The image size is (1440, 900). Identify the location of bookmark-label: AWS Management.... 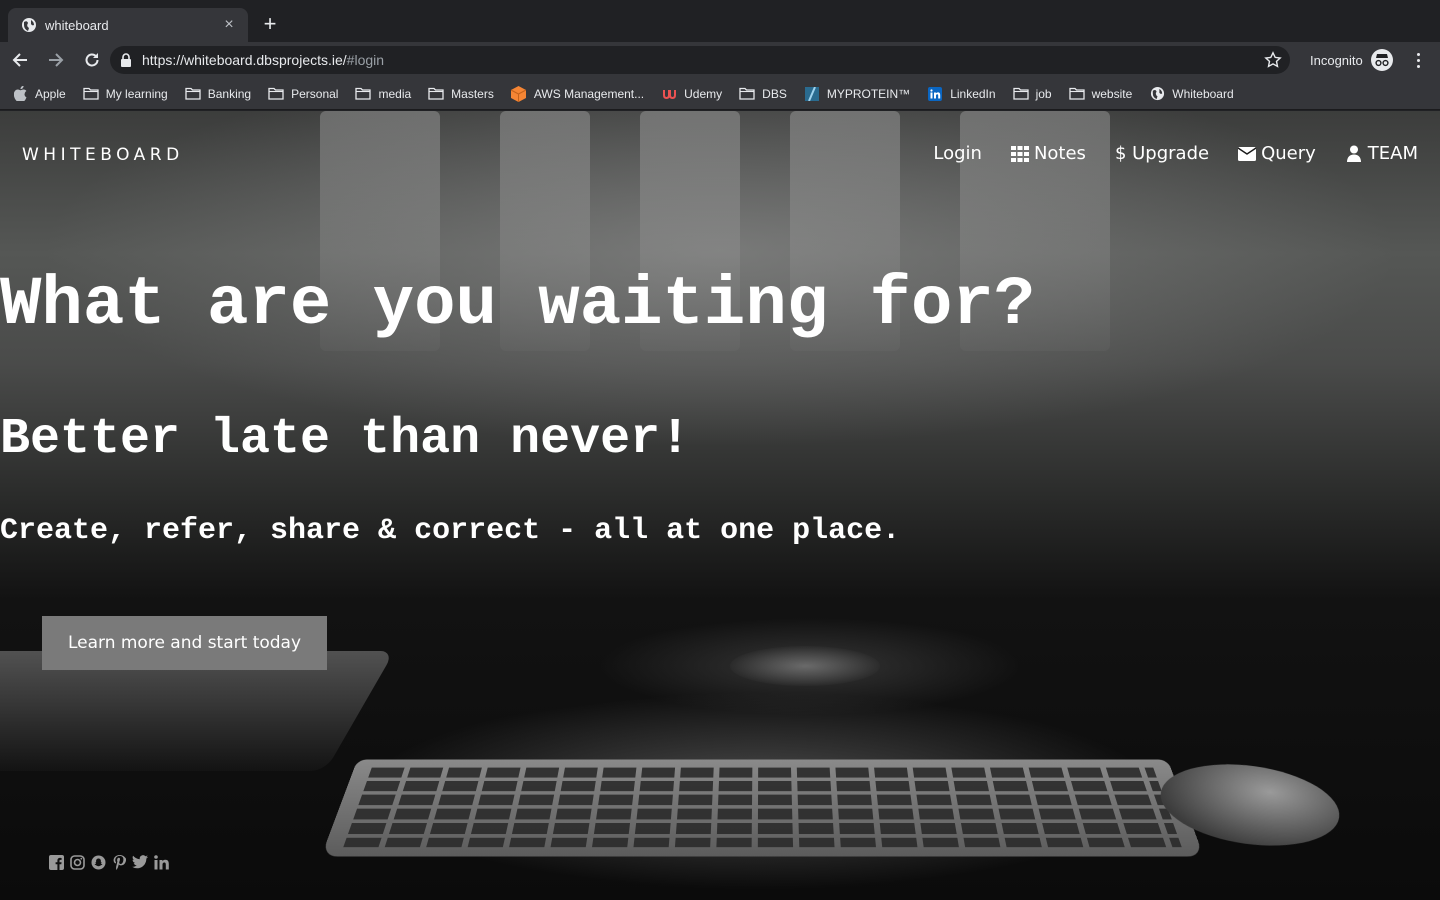
(589, 93).